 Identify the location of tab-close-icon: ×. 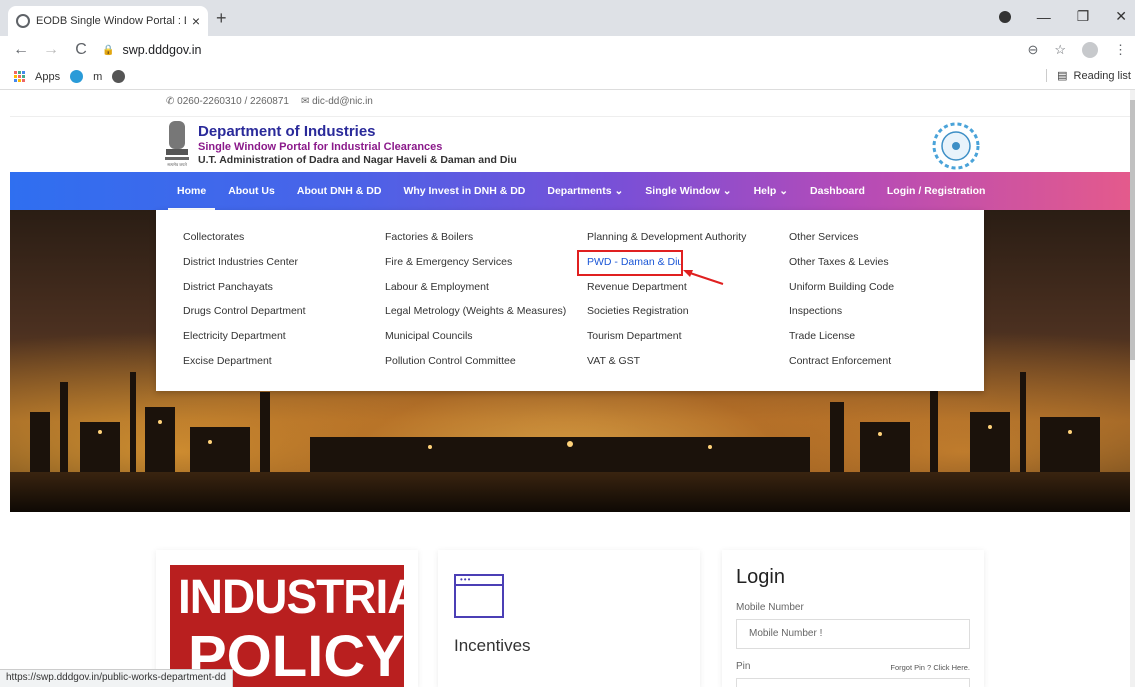
(196, 21).